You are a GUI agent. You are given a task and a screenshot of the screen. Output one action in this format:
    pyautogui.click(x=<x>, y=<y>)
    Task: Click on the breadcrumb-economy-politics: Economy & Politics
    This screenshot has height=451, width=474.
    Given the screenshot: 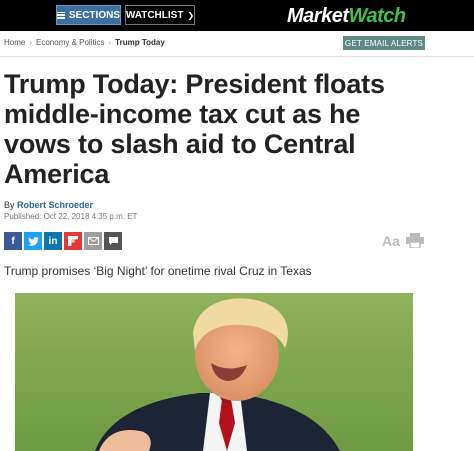 What is the action you would take?
    pyautogui.click(x=70, y=42)
    